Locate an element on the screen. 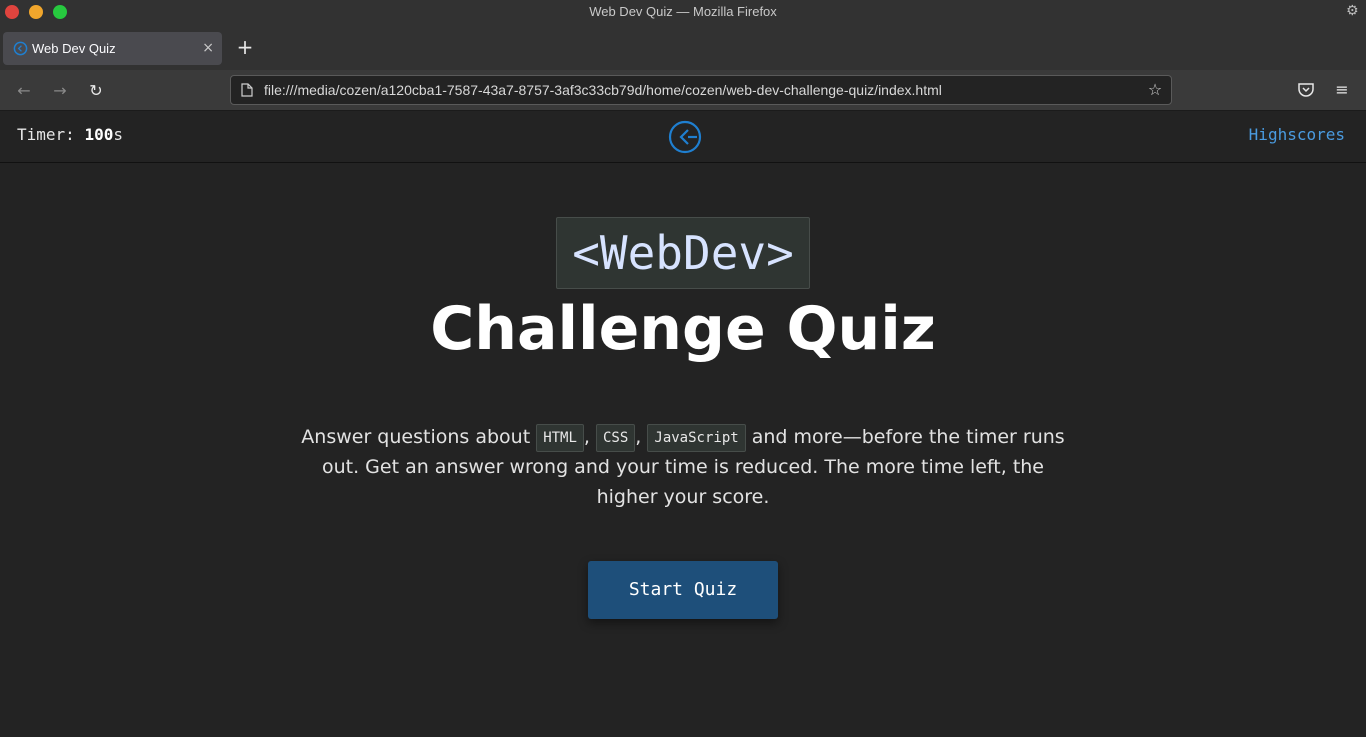 Image resolution: width=1366 pixels, height=737 pixels. gear-icon: ⚙ is located at coordinates (1353, 11).